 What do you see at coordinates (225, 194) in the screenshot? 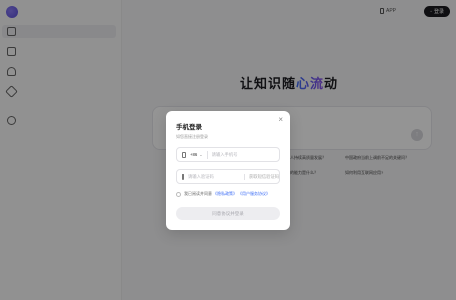
I see `privacy-policy-link: 《隐私政策》` at bounding box center [225, 194].